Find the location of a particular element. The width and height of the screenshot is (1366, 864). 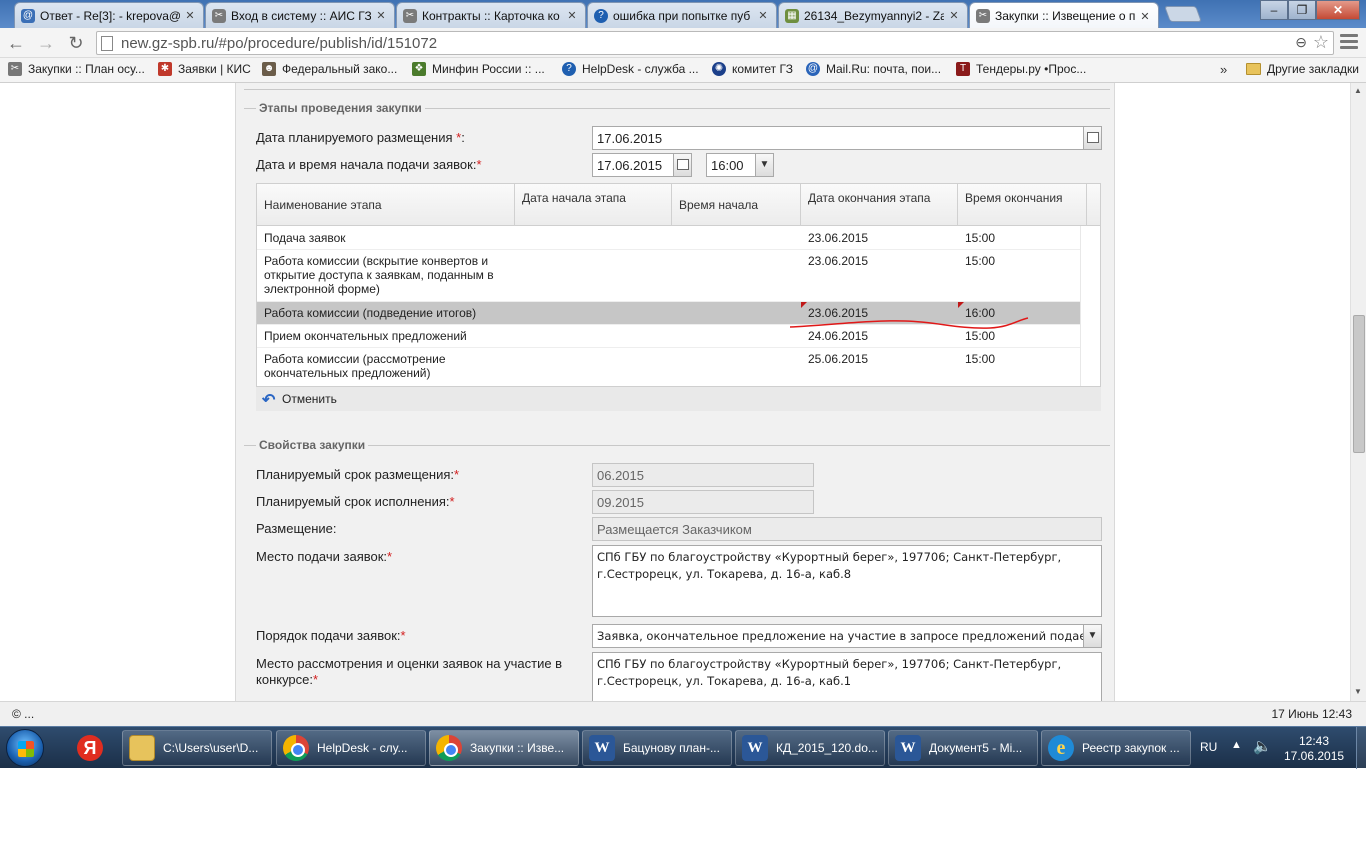

window-close-icon: ✕ is located at coordinates (1338, 10).